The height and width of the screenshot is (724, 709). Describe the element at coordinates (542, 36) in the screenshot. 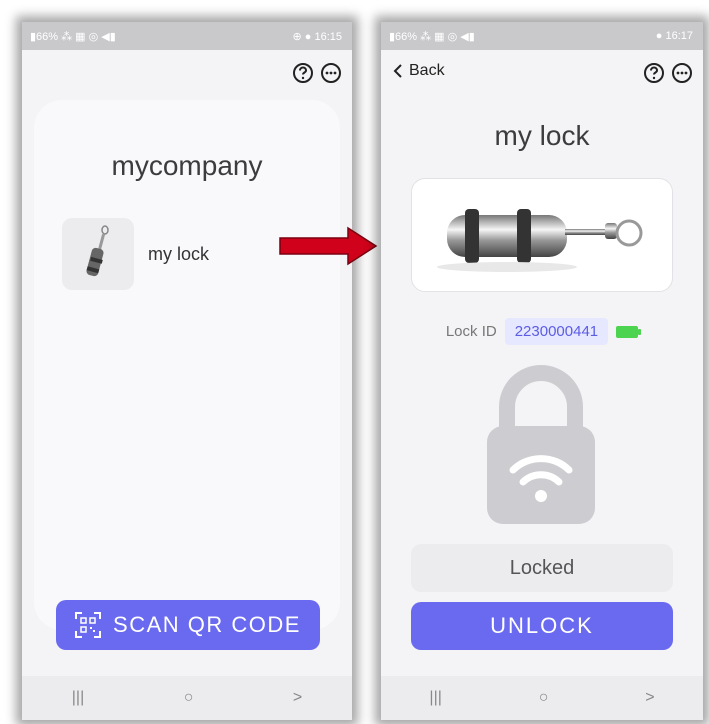

I see `status-bar: ▮66% ⁂ ▦ ◎ ◀▮ ● 16:17` at that location.